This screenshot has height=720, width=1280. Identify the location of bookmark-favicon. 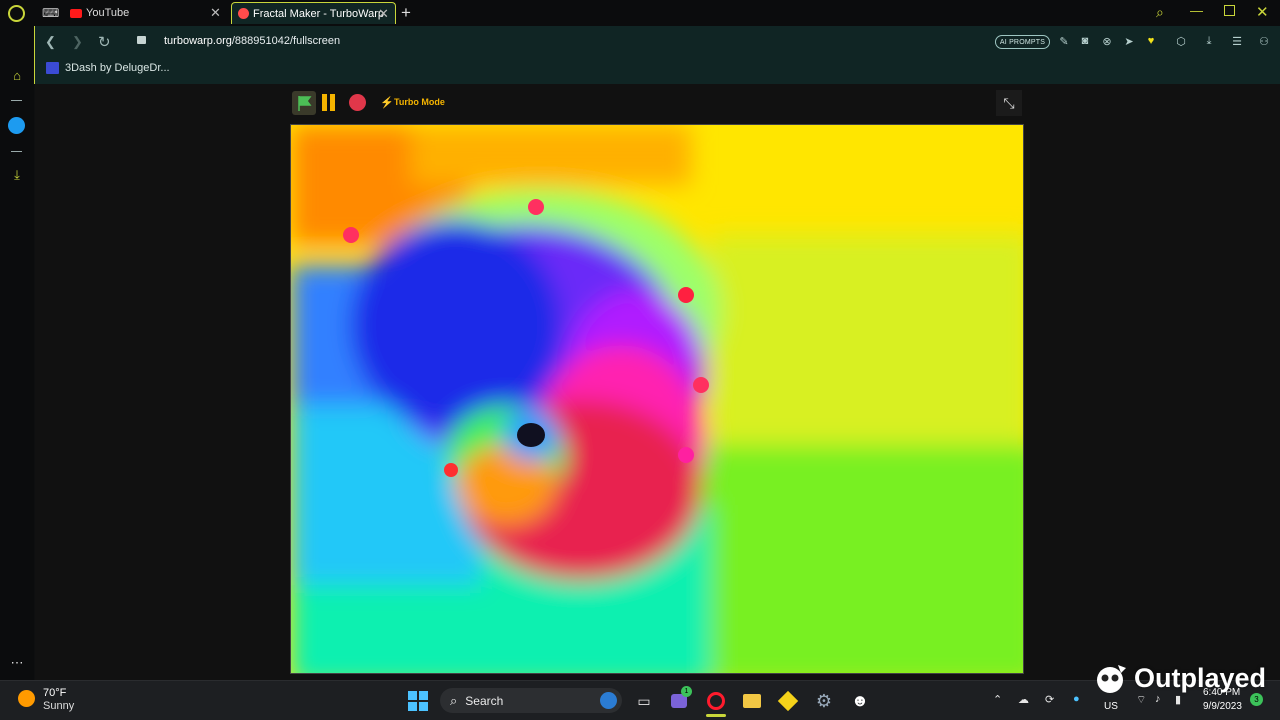
(52, 68).